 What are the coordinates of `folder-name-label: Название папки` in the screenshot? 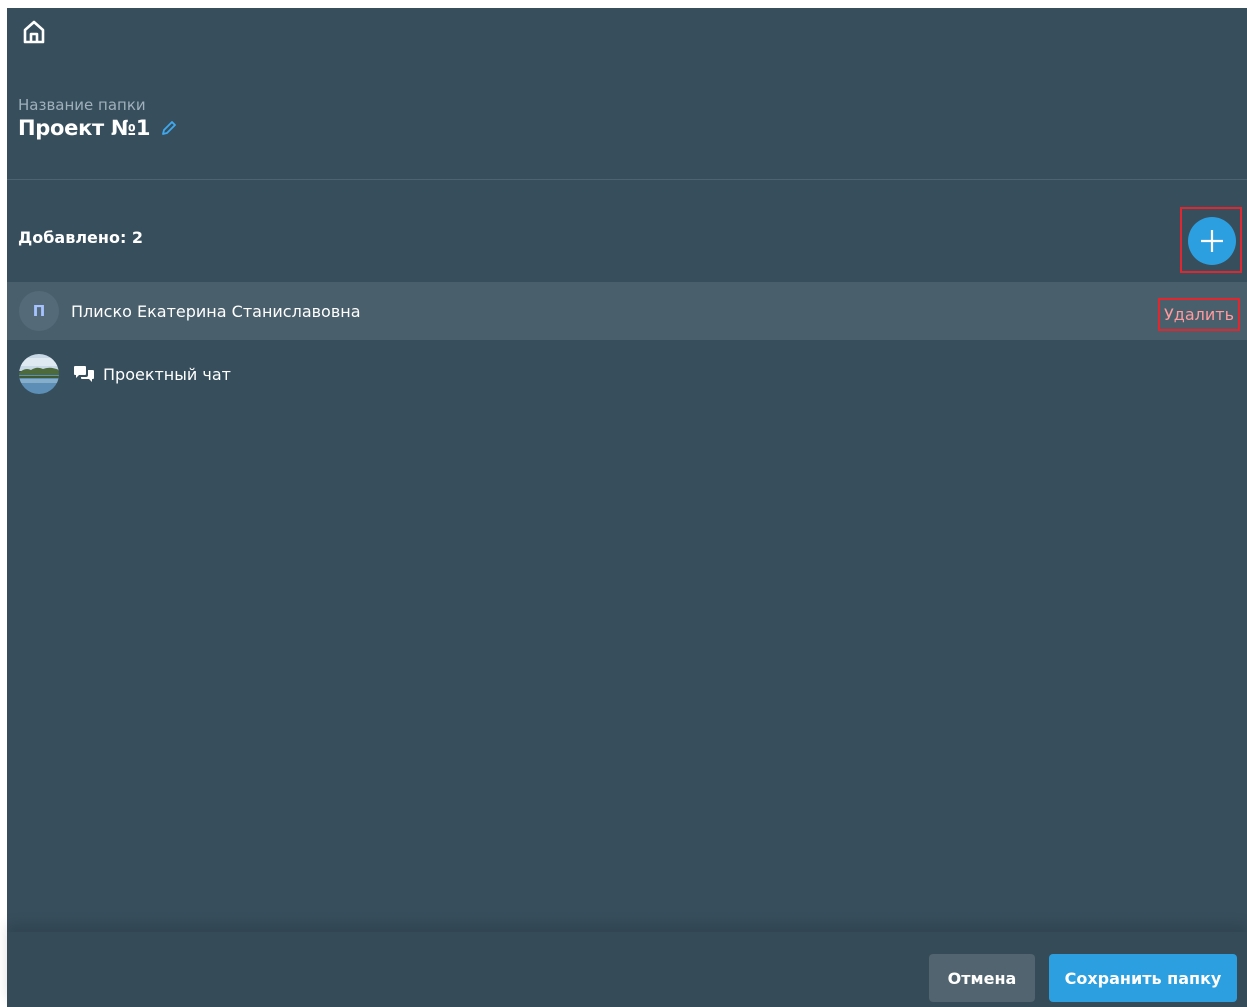 It's located at (82, 105).